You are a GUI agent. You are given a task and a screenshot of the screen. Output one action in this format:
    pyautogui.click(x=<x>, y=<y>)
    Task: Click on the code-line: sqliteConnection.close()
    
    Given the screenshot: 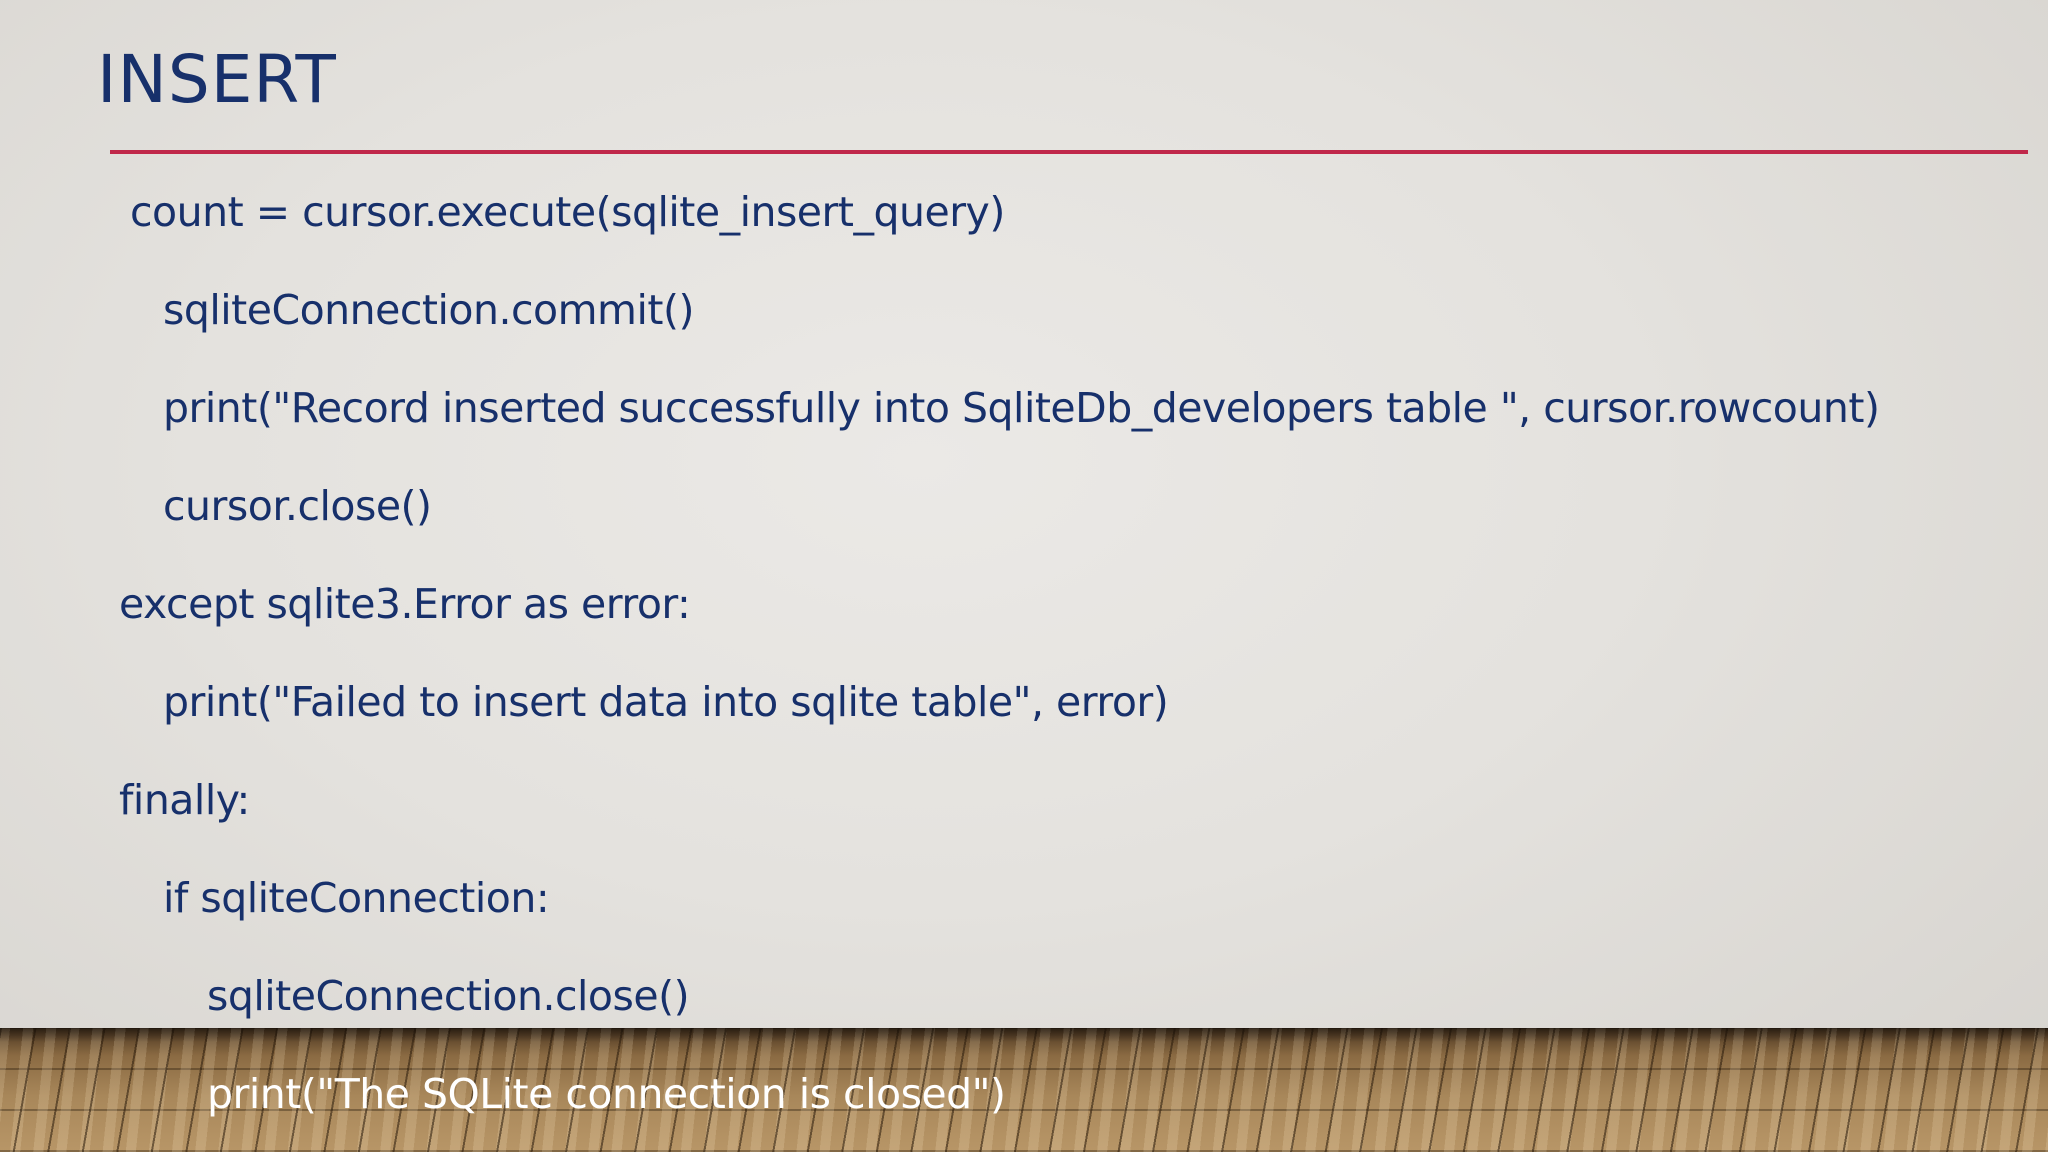 What is the action you would take?
    pyautogui.click(x=448, y=996)
    